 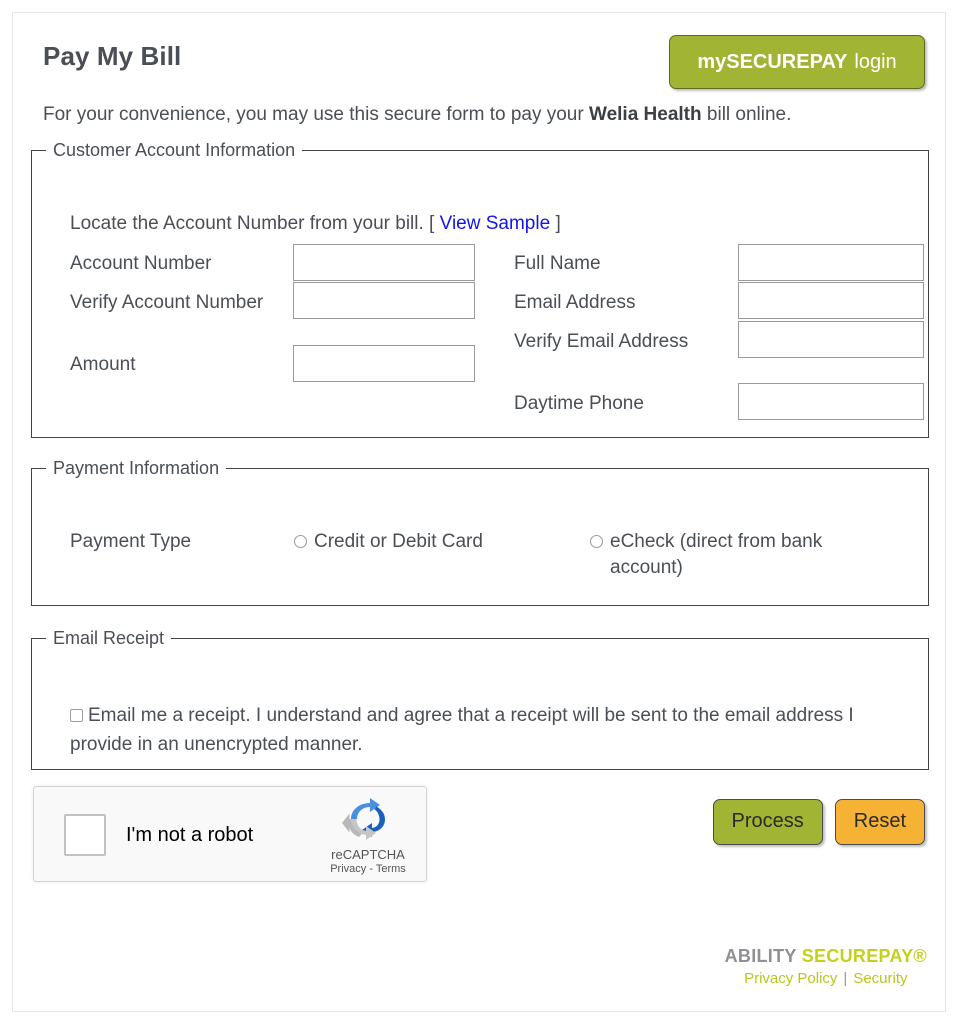 I want to click on locate-hint-after: ], so click(x=555, y=223).